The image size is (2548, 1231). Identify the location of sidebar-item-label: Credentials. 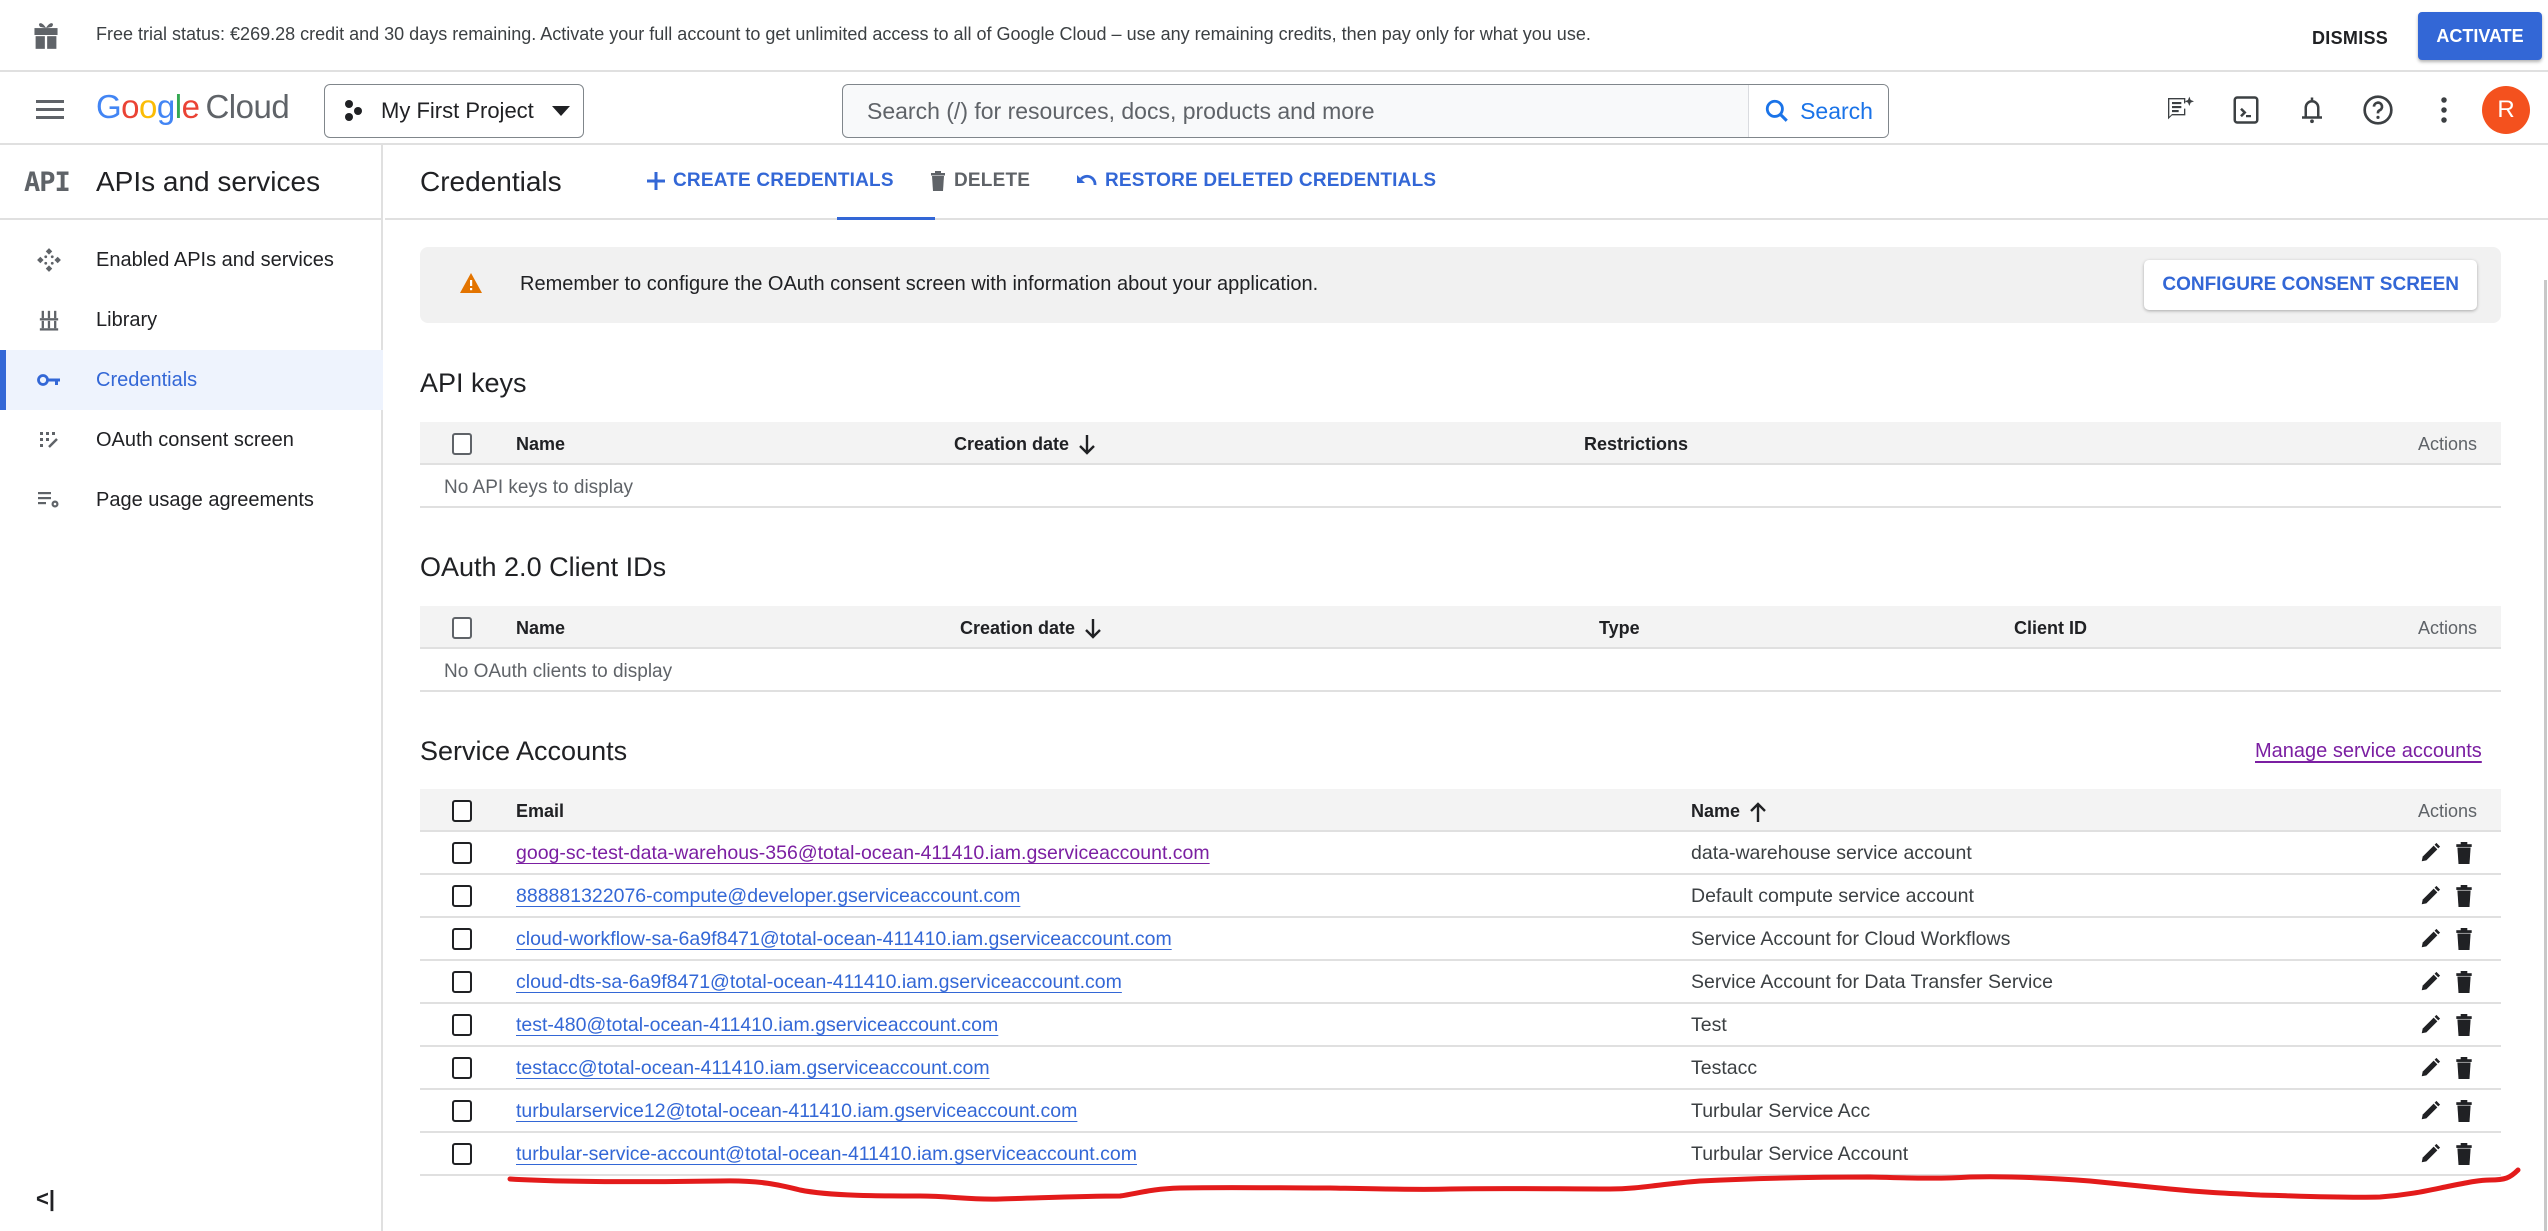
(147, 379).